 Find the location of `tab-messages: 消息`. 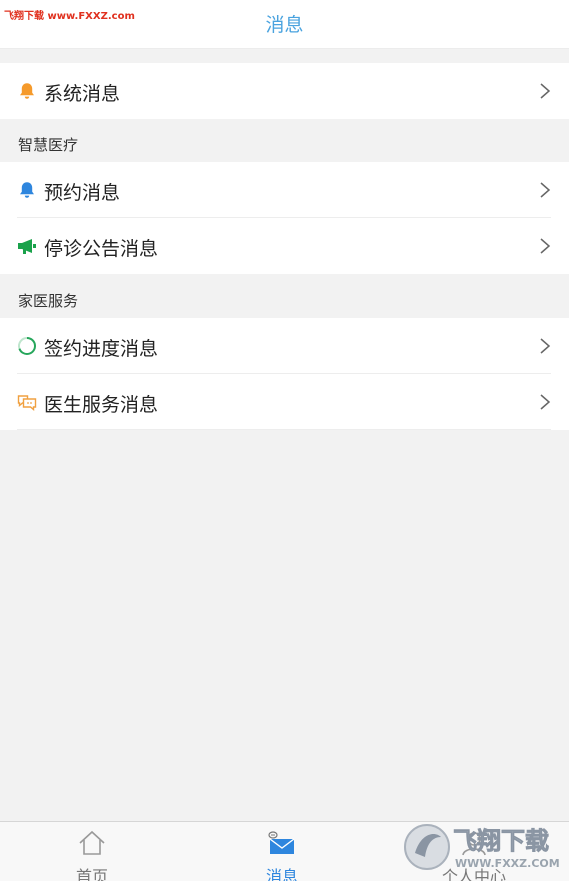

tab-messages: 消息 is located at coordinates (282, 851).